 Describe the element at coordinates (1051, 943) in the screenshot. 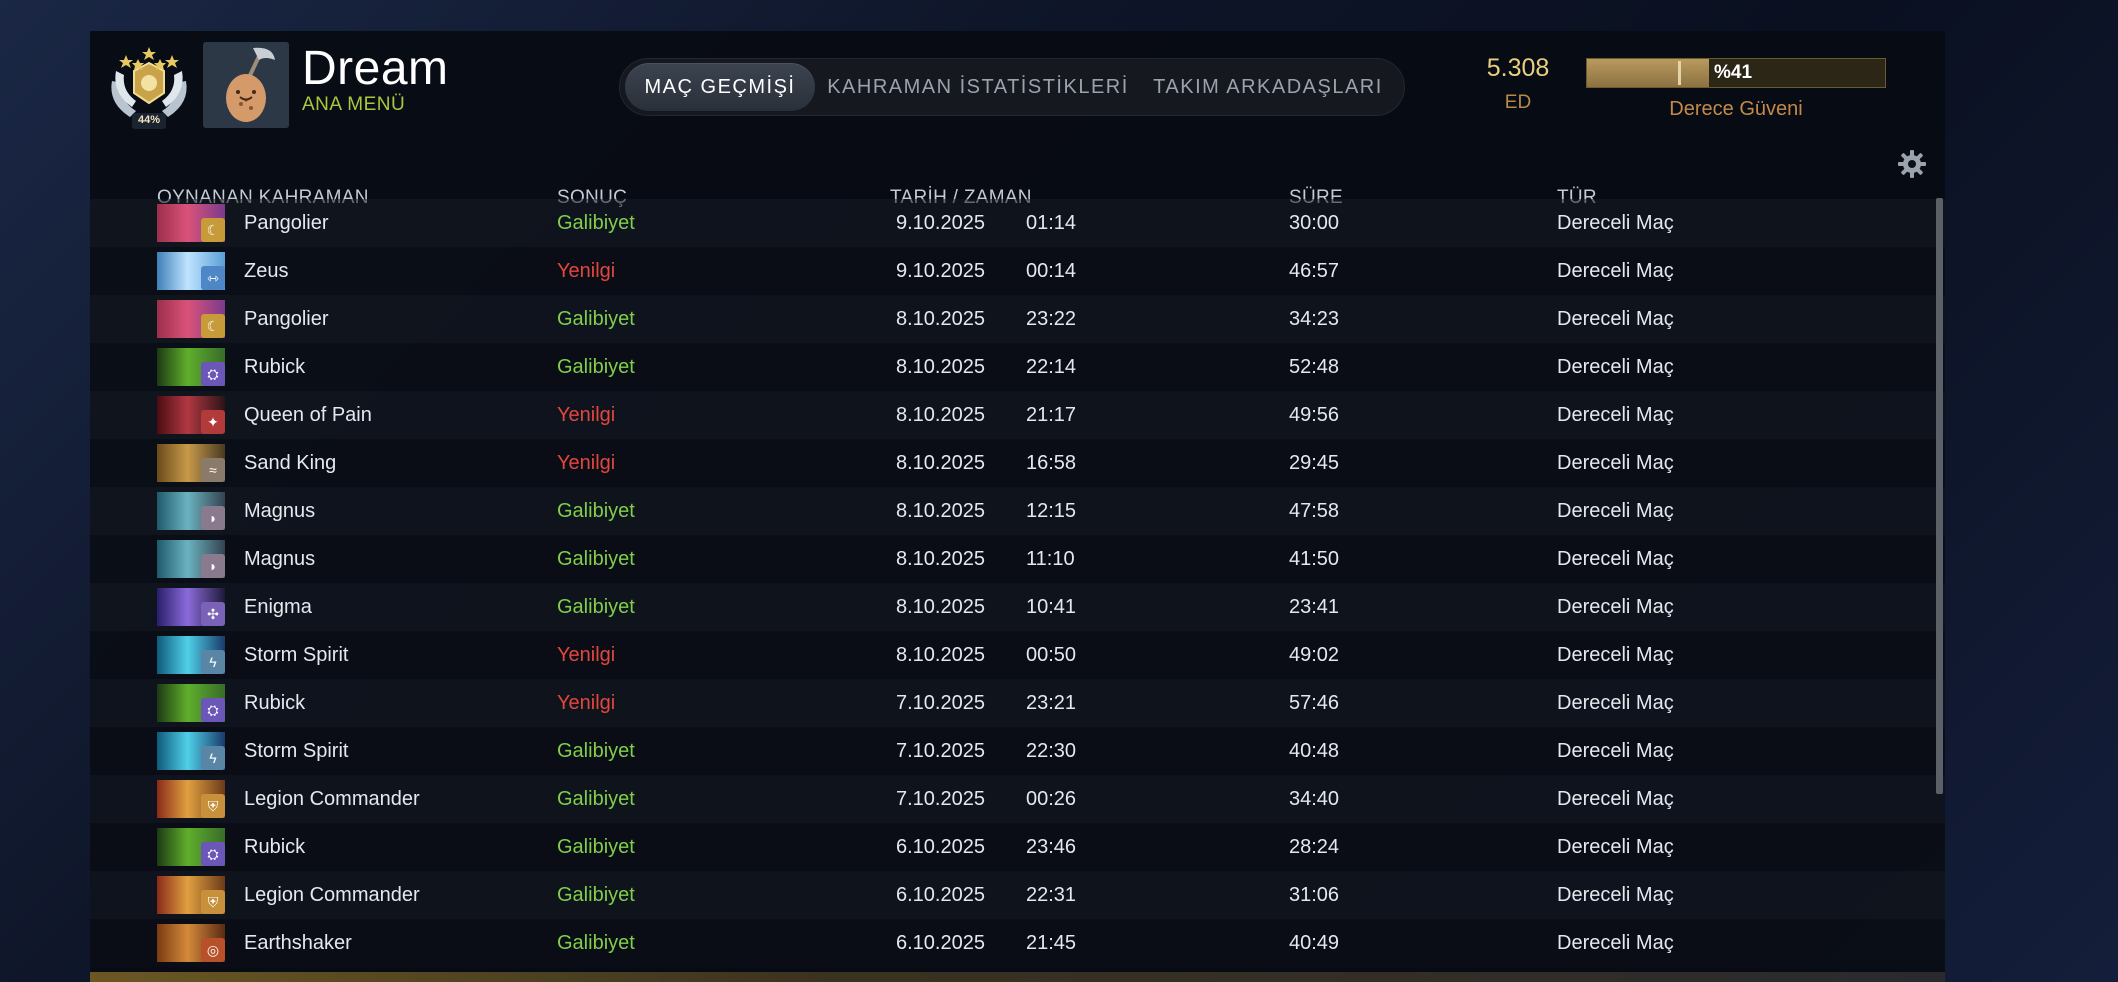

I see `match-time: 21:45` at that location.